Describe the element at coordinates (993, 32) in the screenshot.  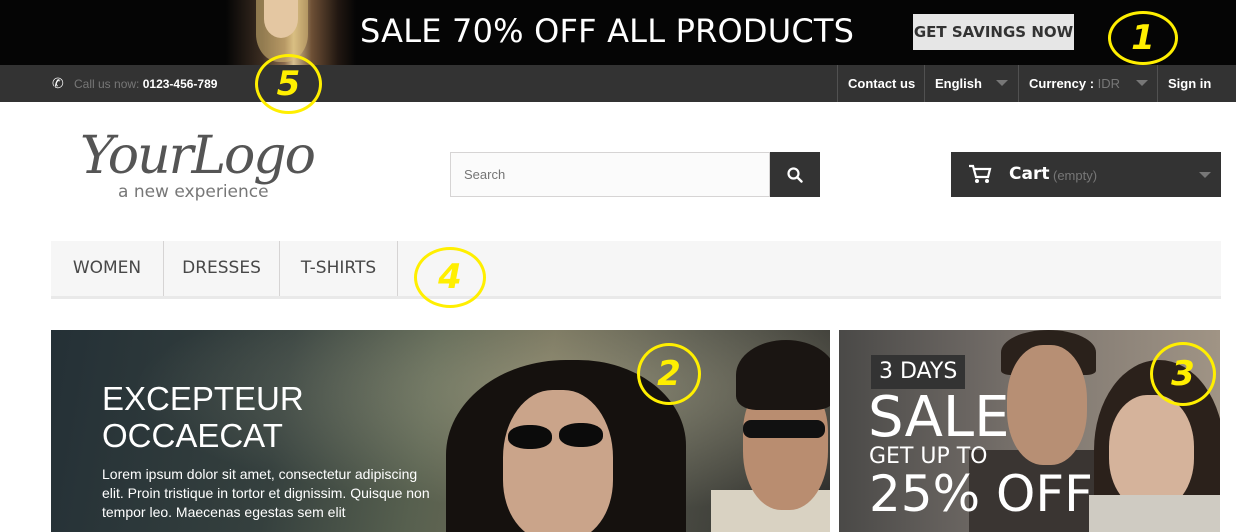
I see `get-savings-button: GET SAVINGS NOW` at that location.